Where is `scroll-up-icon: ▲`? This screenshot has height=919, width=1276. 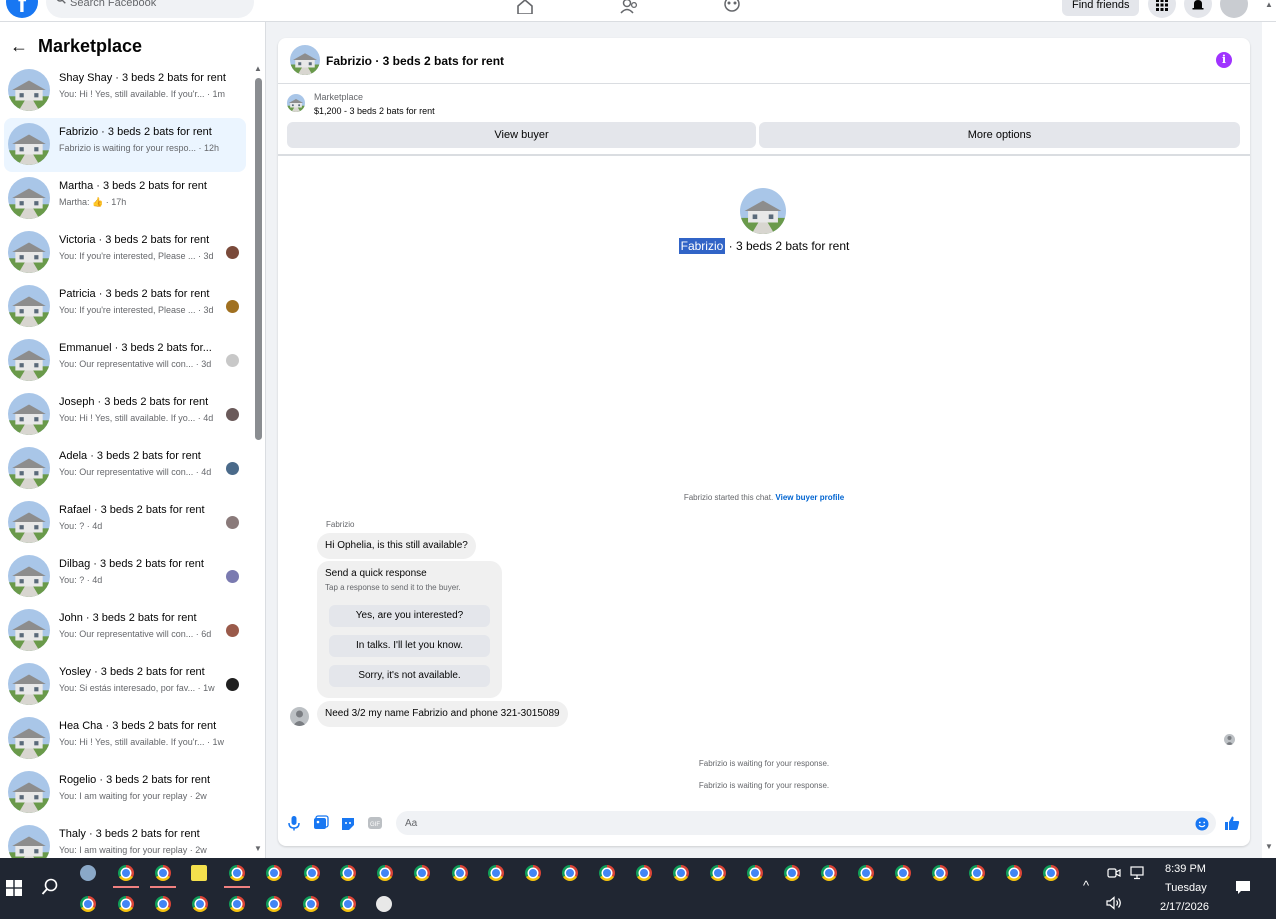
scroll-up-icon: ▲ is located at coordinates (258, 68).